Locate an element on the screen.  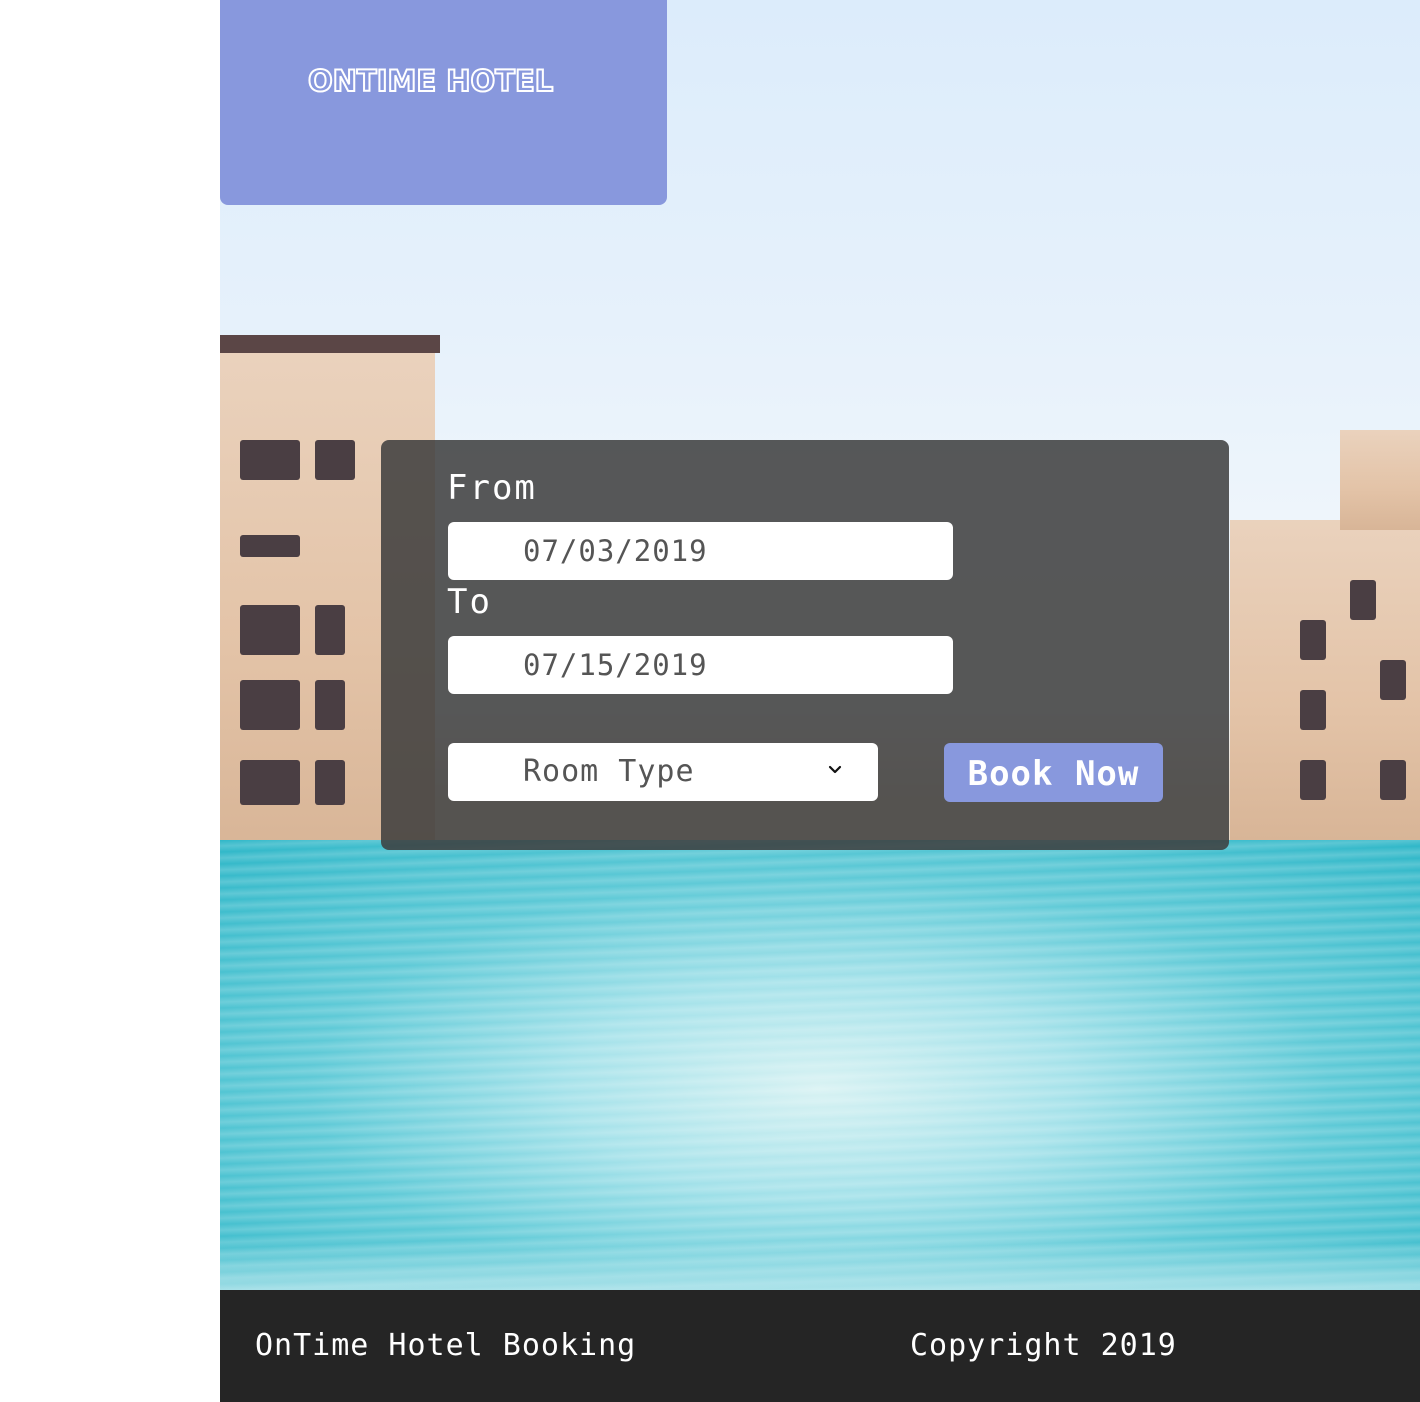
hotel-tower-right is located at coordinates (1380, 480).